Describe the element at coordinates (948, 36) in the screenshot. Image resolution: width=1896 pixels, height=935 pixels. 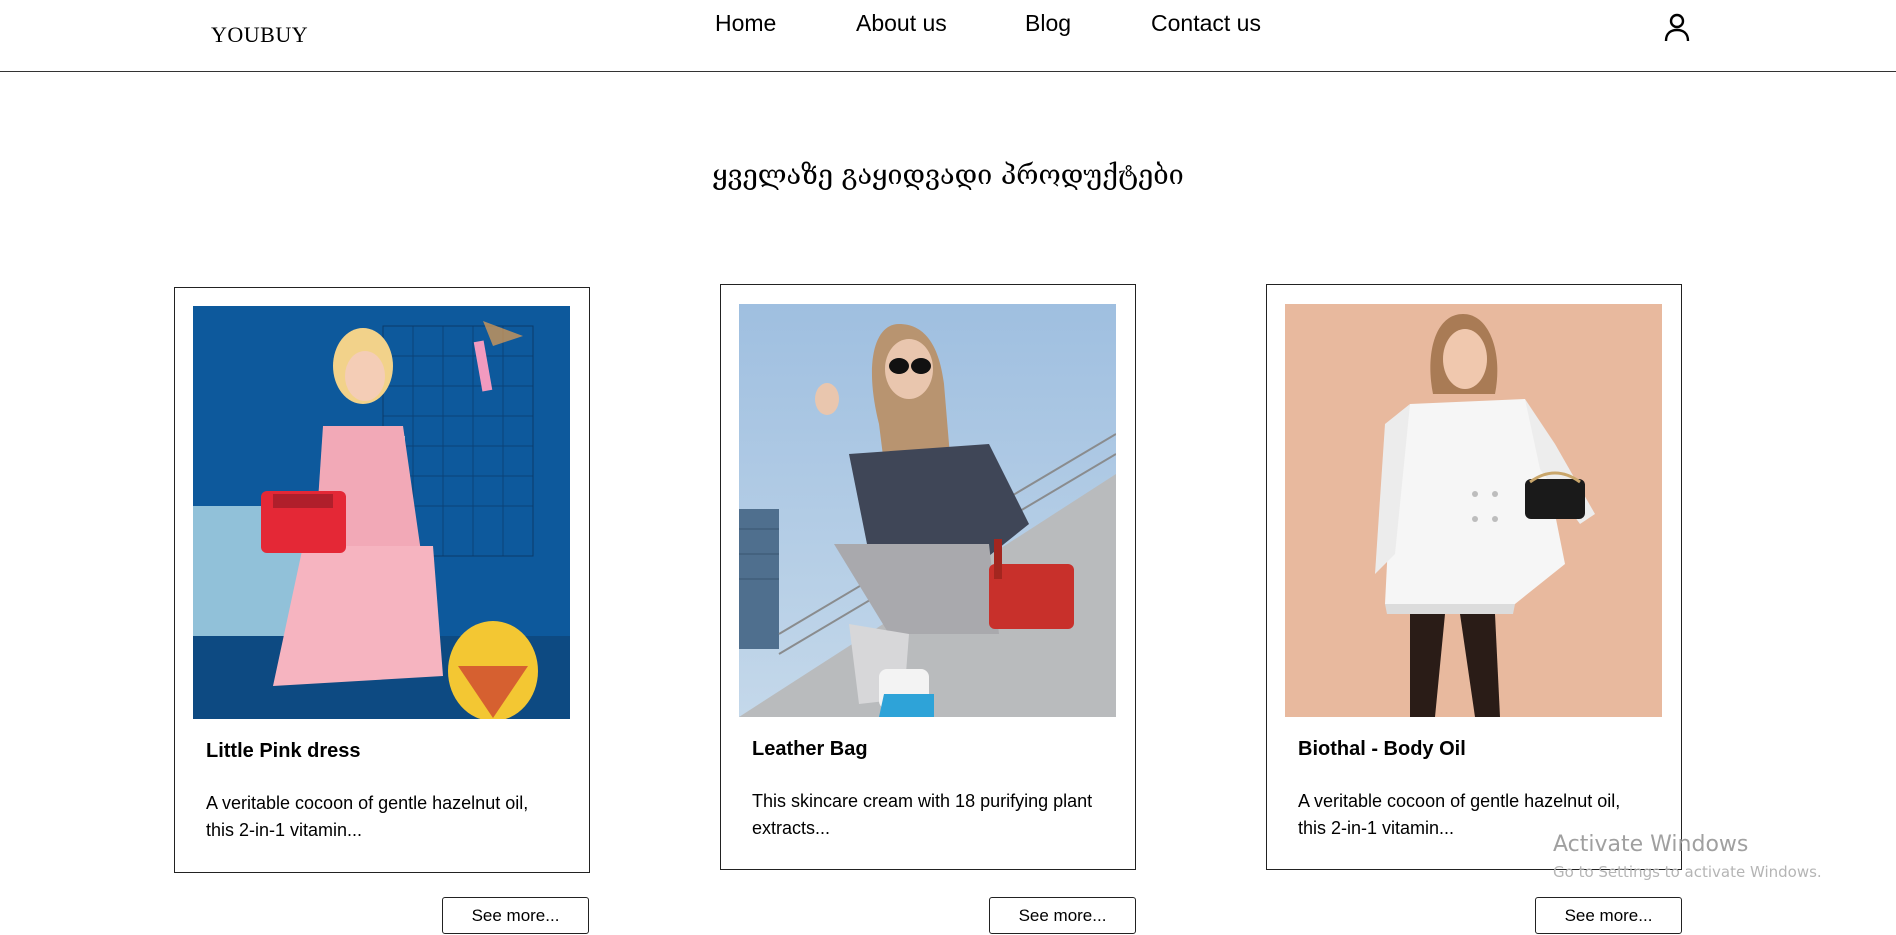
I see `site-header: YOUBUY Home About us Blog Contact us` at that location.